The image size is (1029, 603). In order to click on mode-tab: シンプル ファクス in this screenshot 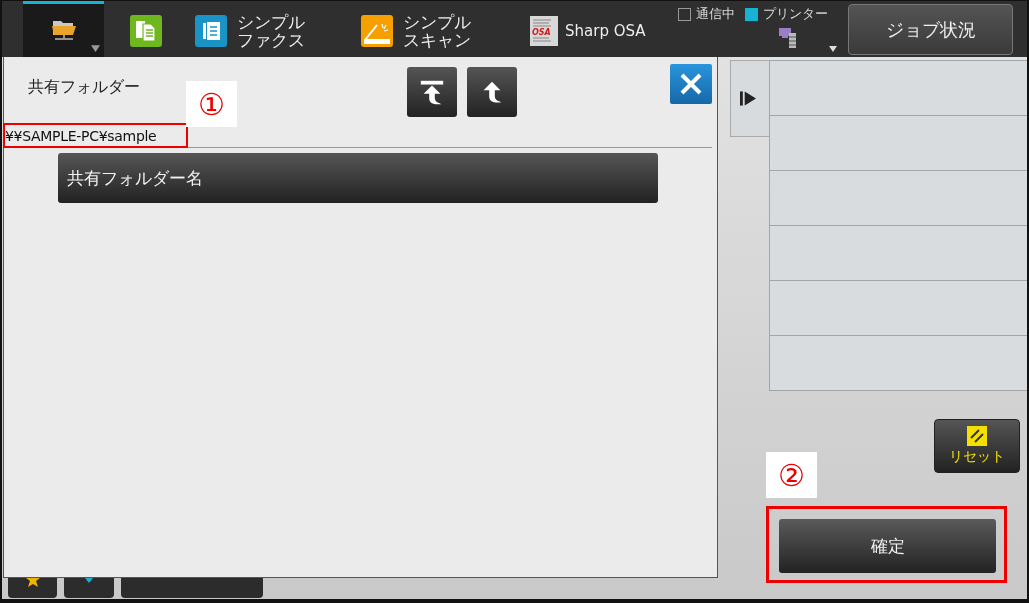, I will do `click(268, 29)`.